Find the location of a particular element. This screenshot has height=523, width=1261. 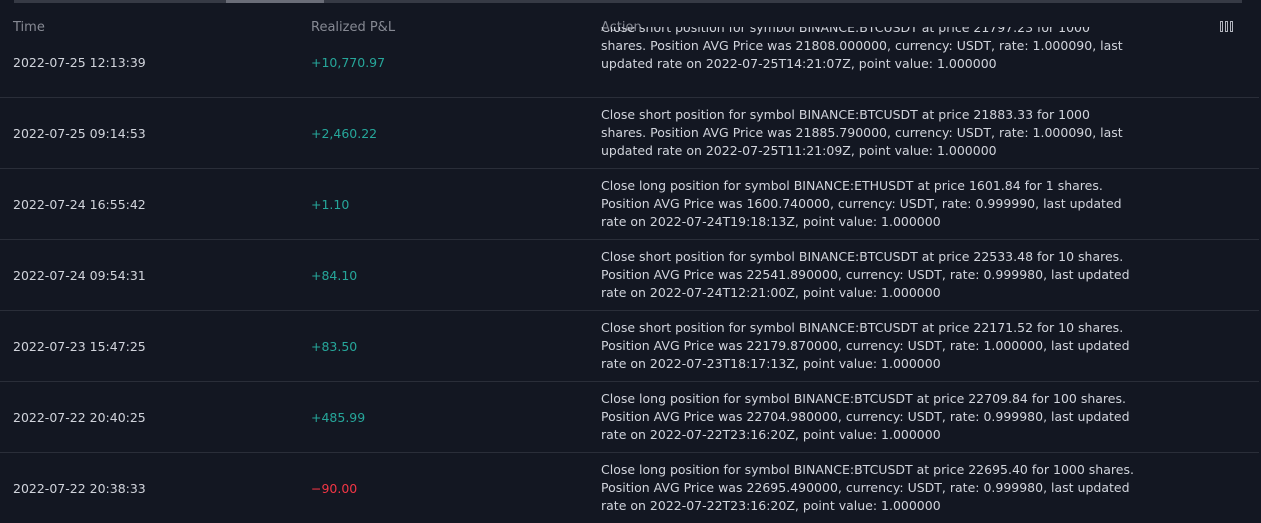

cell-realized-pnl: +10,770.97 is located at coordinates (348, 62).